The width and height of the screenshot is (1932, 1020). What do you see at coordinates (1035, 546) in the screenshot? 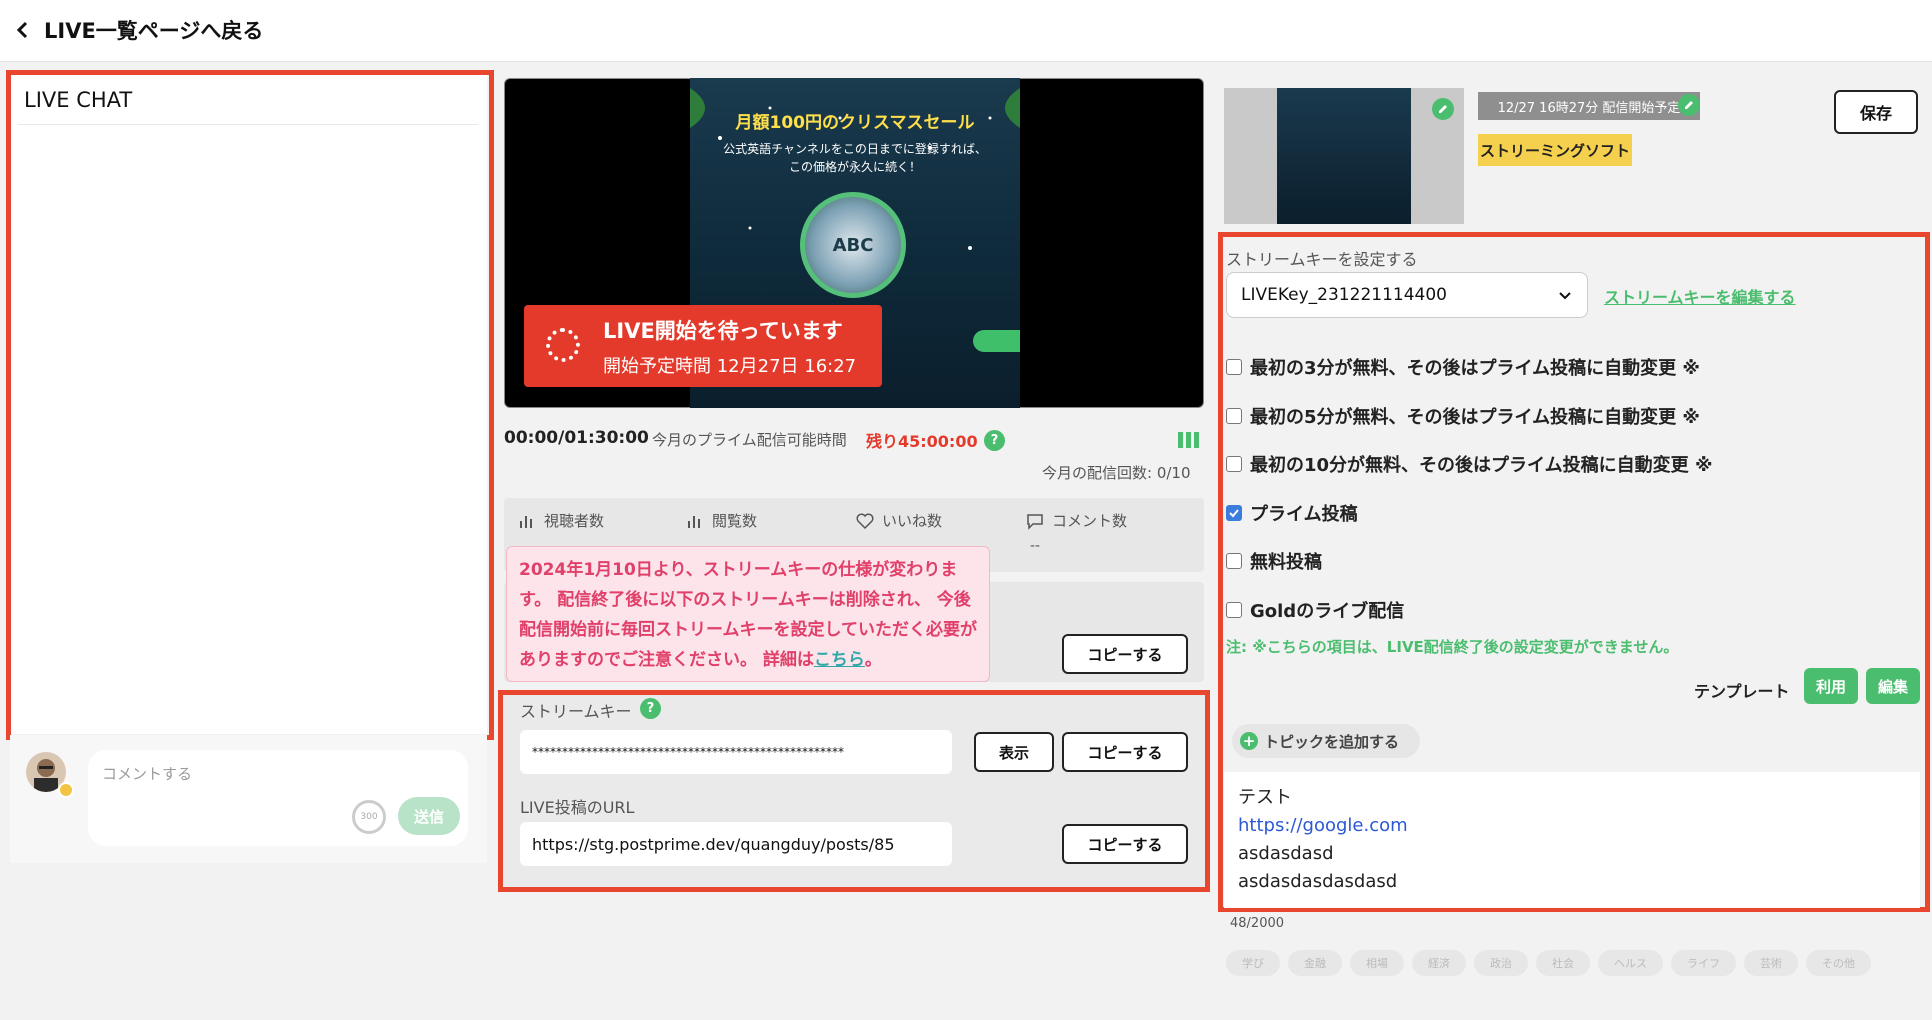
I see `stat-comments-value: --` at bounding box center [1035, 546].